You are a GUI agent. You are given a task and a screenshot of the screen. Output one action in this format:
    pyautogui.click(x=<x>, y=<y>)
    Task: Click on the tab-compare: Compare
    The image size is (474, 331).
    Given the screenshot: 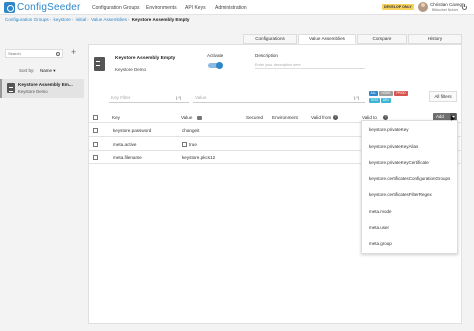 What is the action you would take?
    pyautogui.click(x=382, y=39)
    